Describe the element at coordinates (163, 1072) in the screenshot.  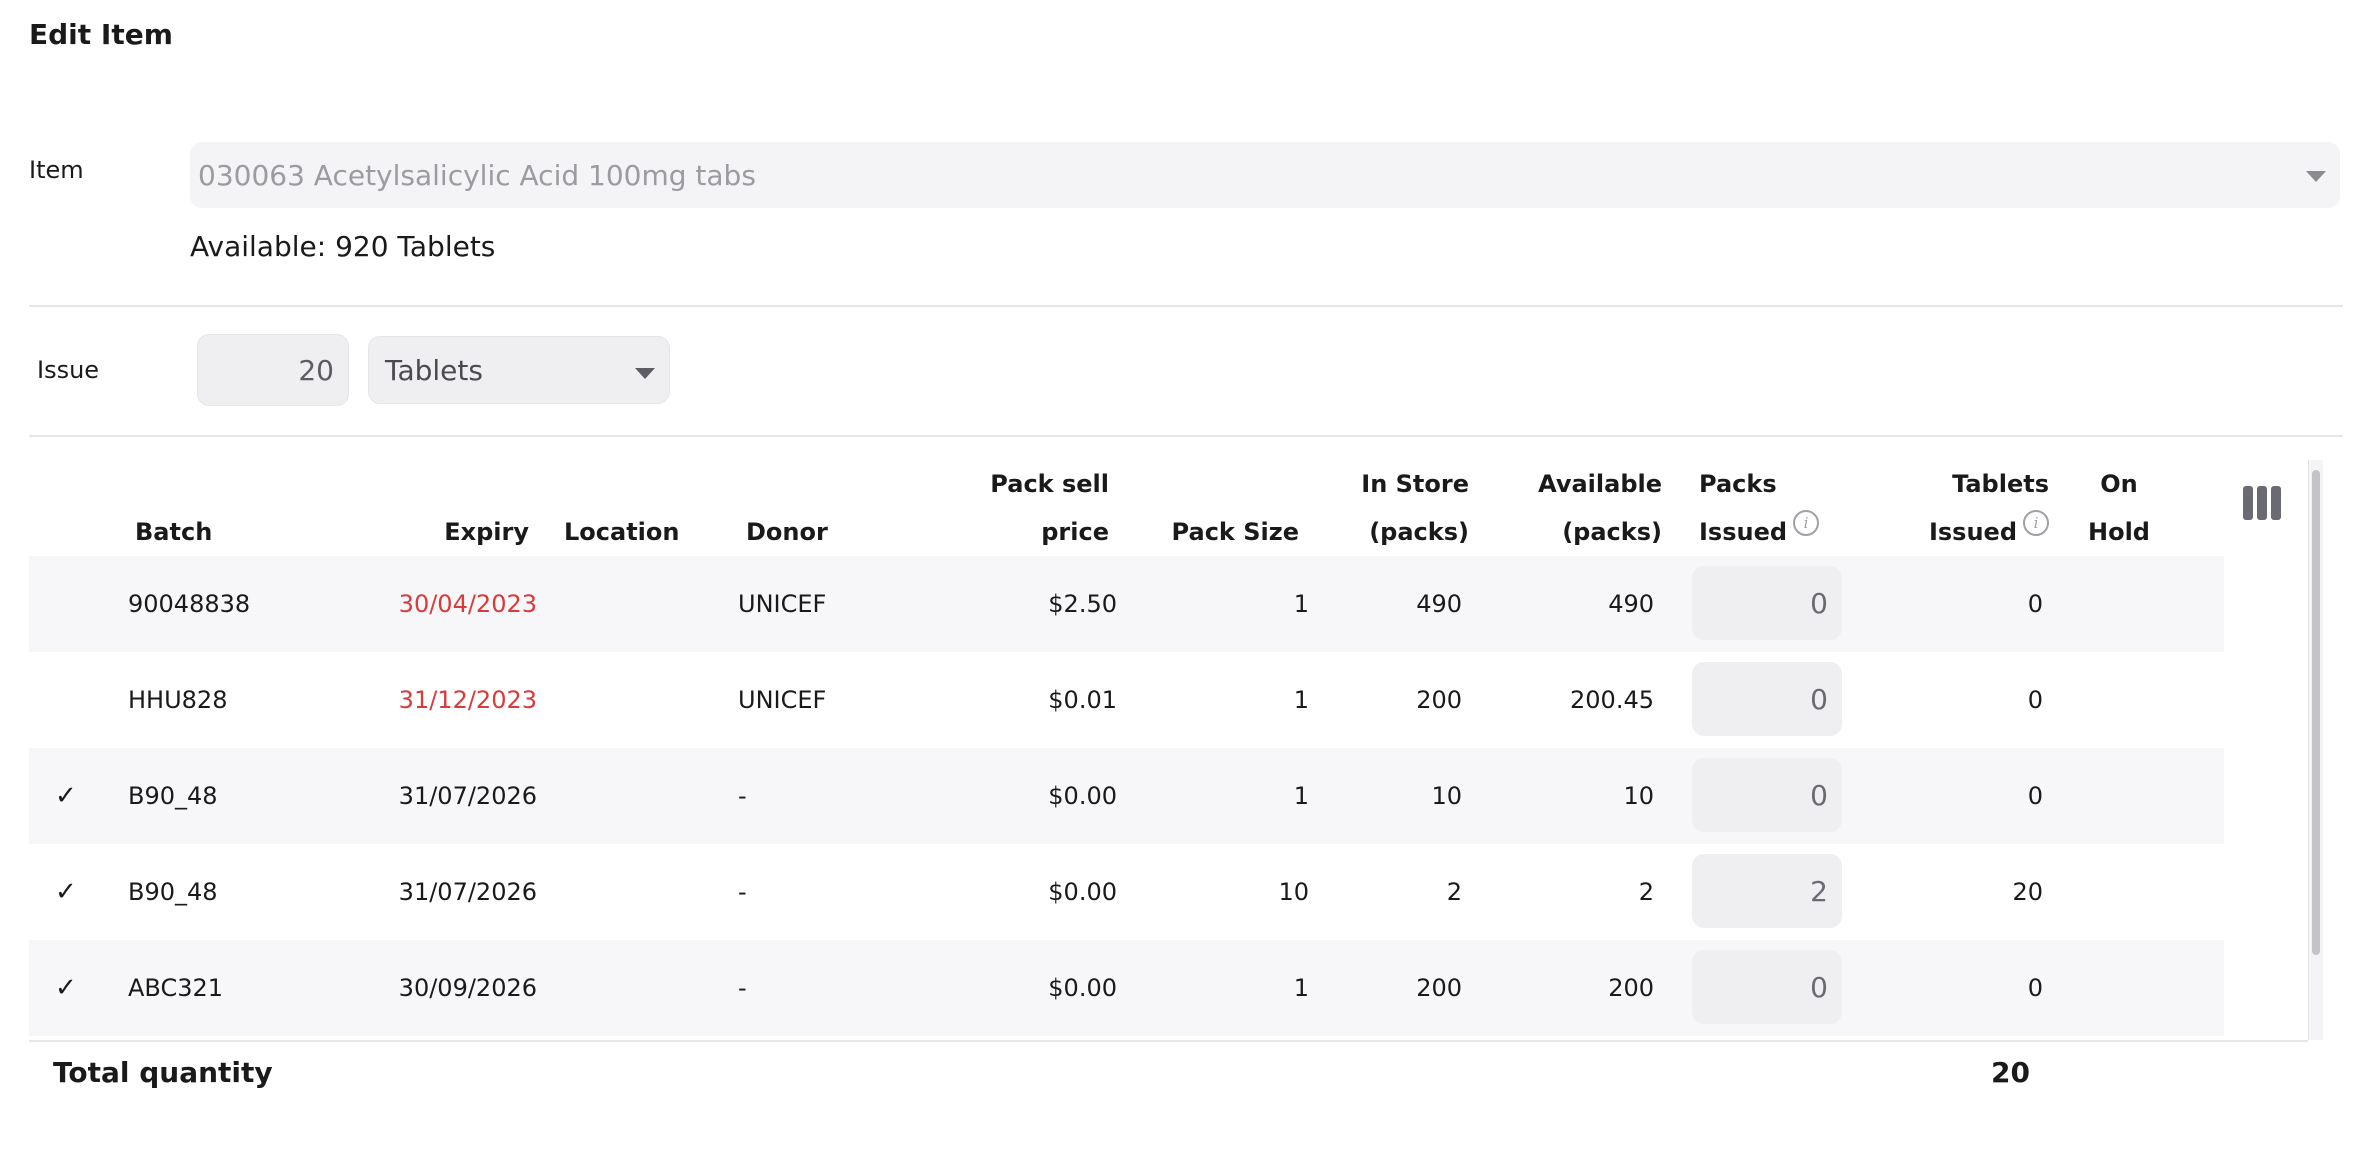
I see `total-quantity-label: Total quantity` at that location.